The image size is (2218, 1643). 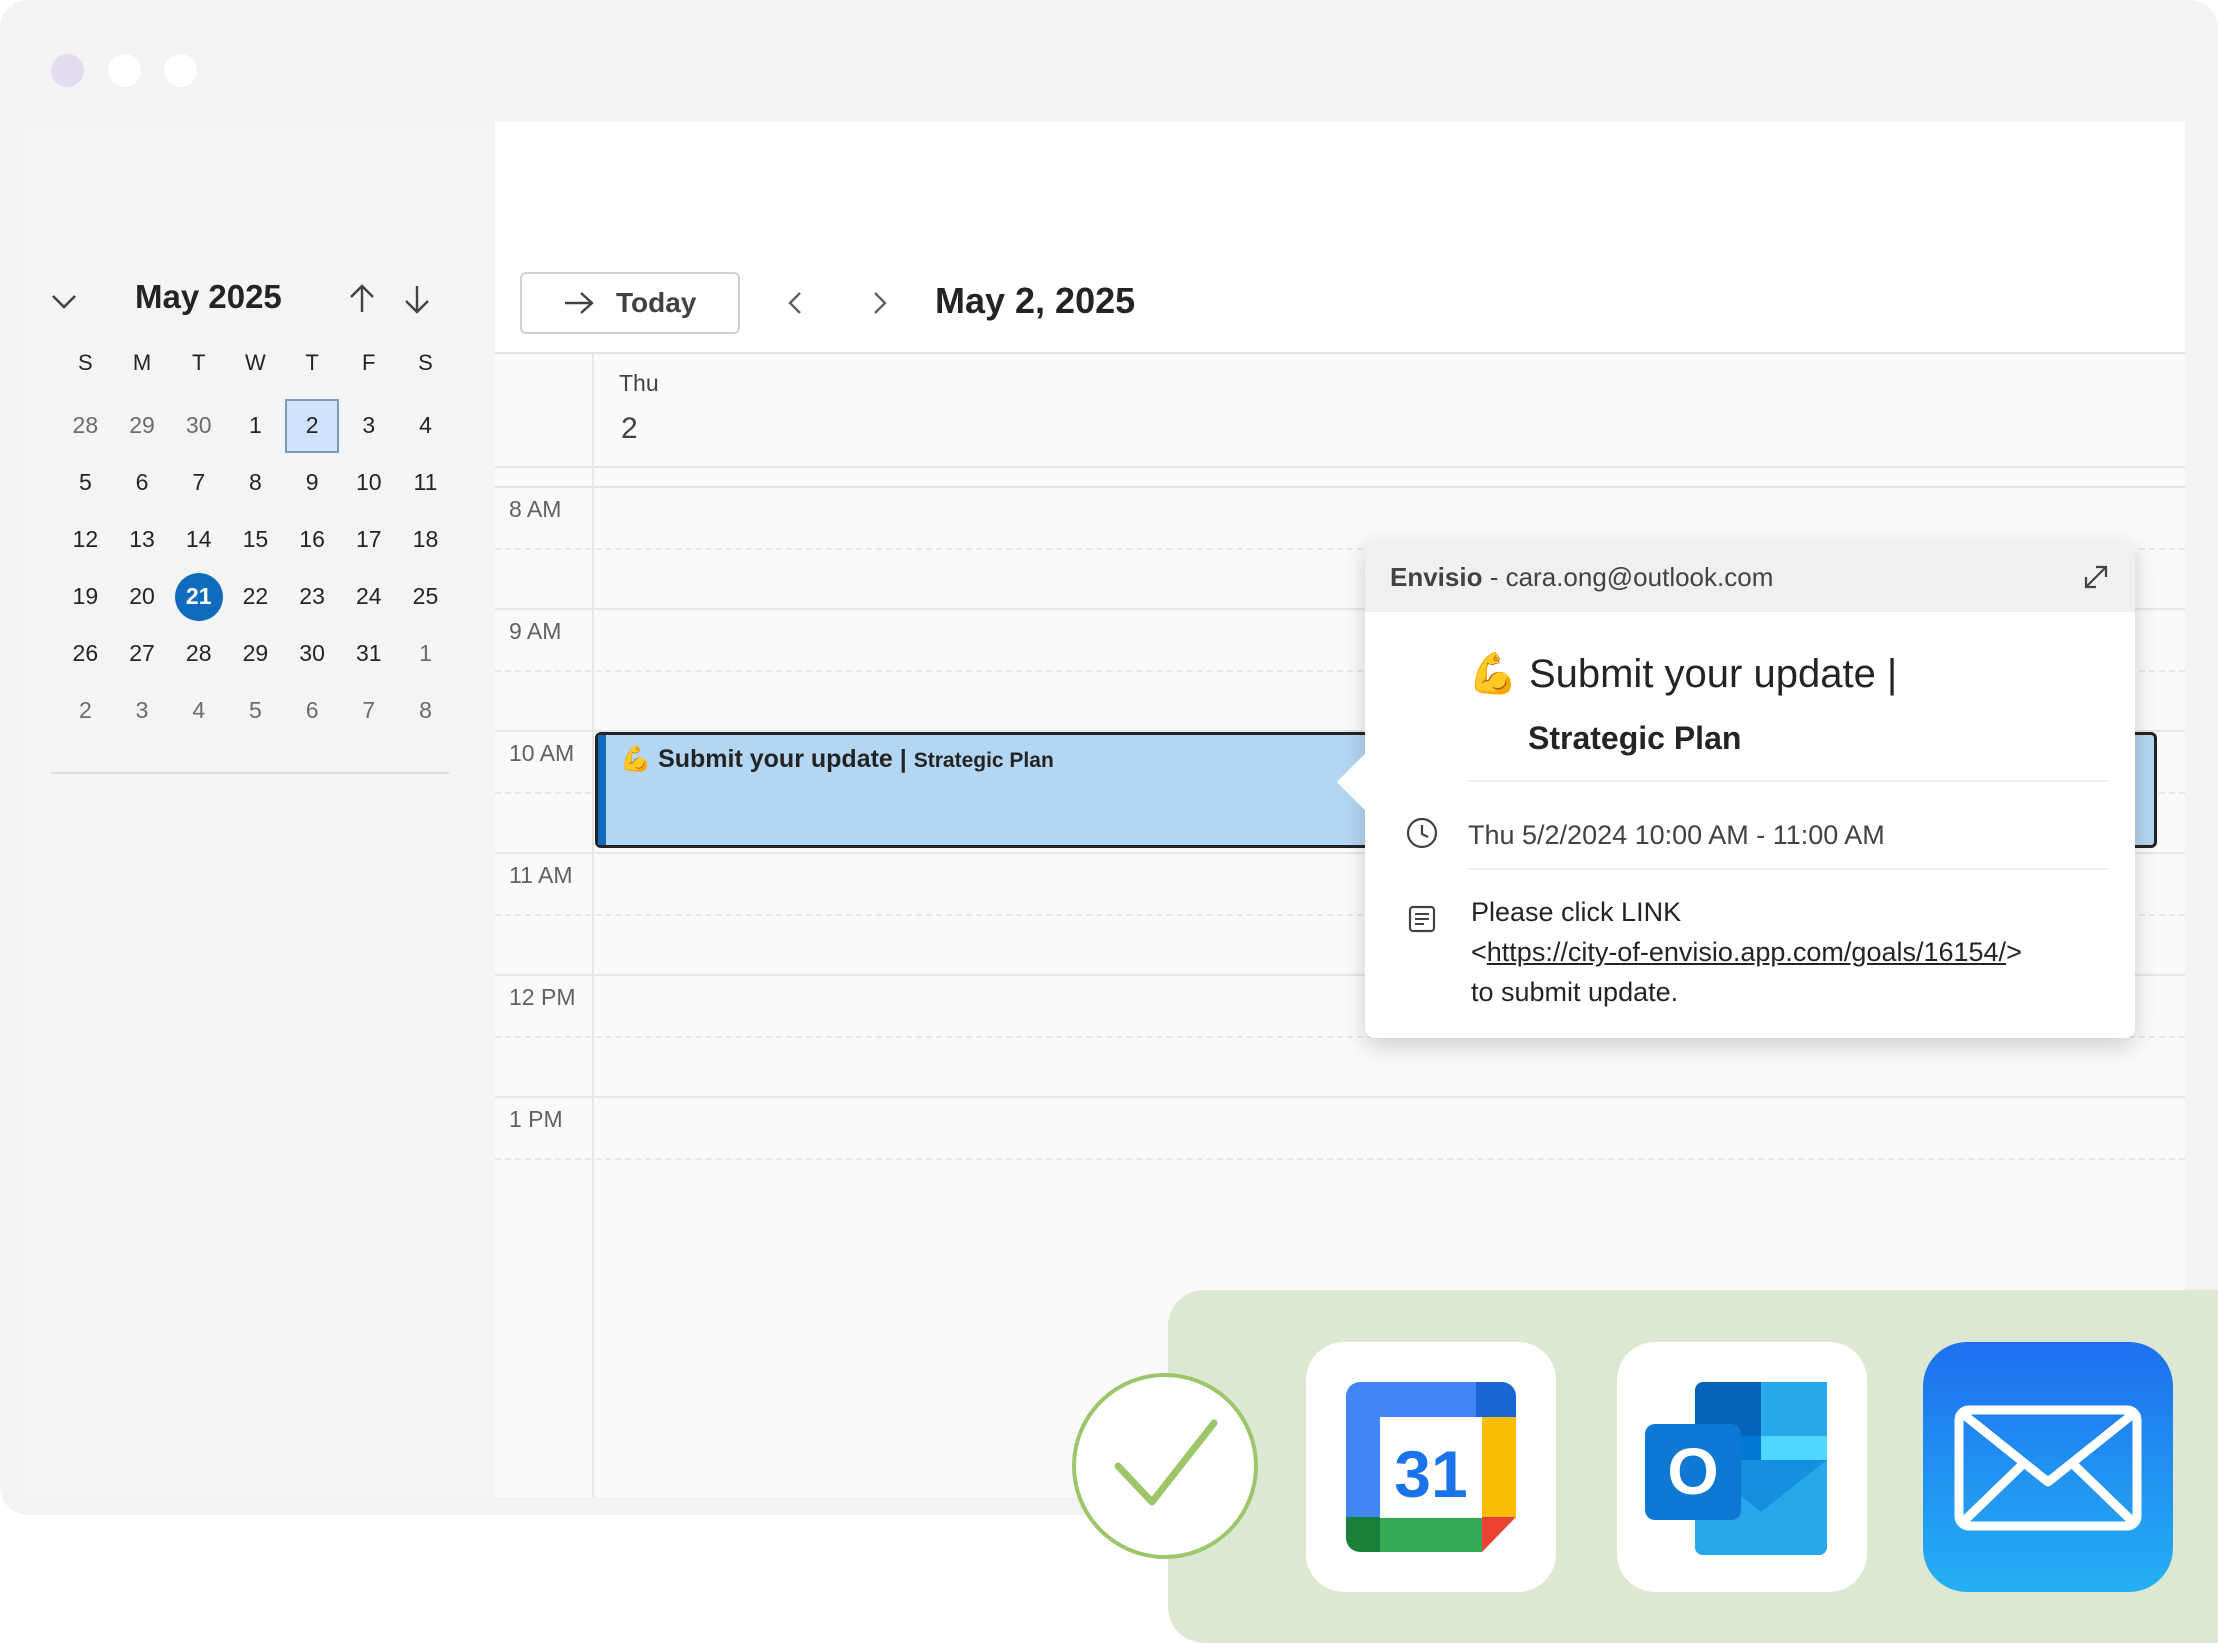 I want to click on popup-event-title: 💪 Submit your update |, so click(x=1682, y=673).